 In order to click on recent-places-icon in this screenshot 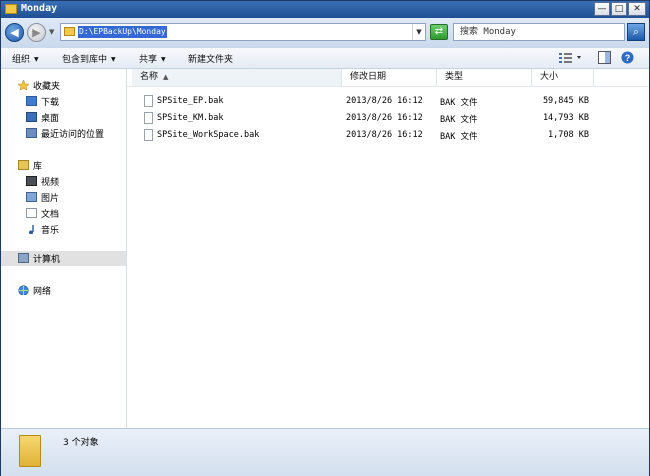, I will do `click(31, 133)`.